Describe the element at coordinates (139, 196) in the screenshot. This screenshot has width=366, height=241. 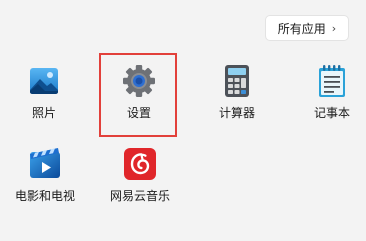
I see `app-label: 网易云音乐` at that location.